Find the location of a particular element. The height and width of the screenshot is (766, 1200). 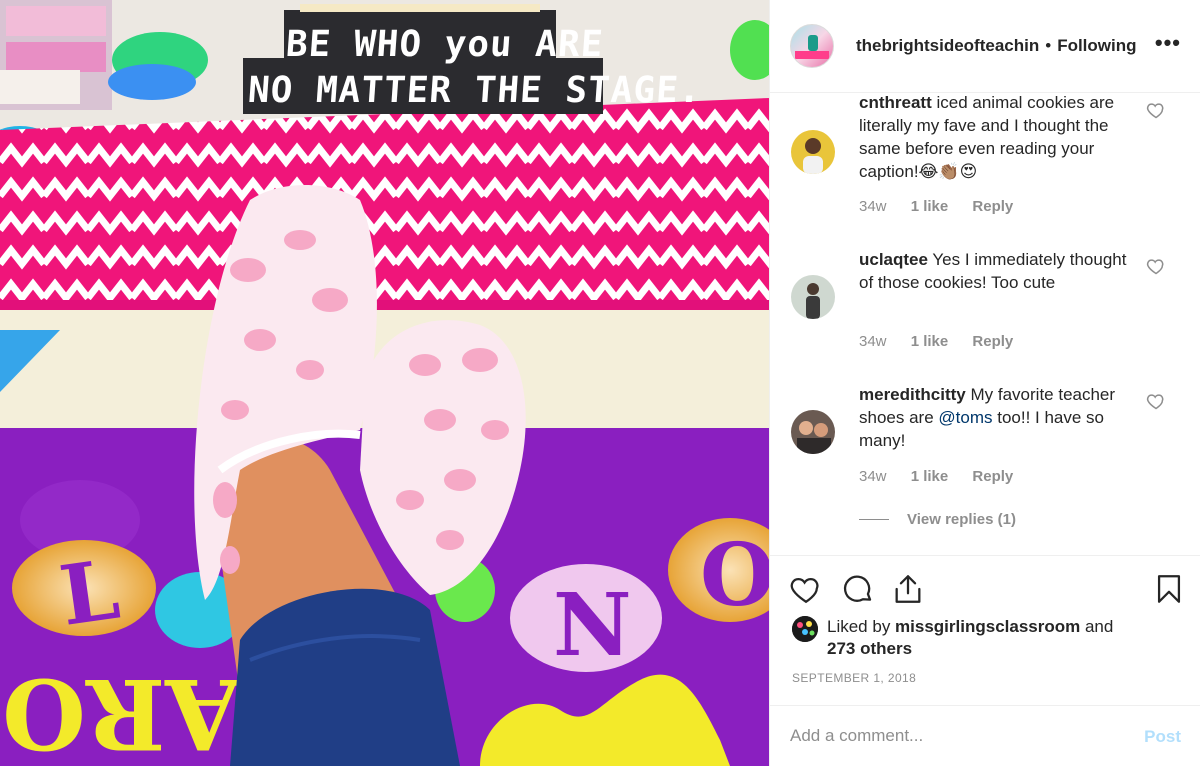

post-header: thebrightsideofteachin • Following ••• is located at coordinates (985, 46).